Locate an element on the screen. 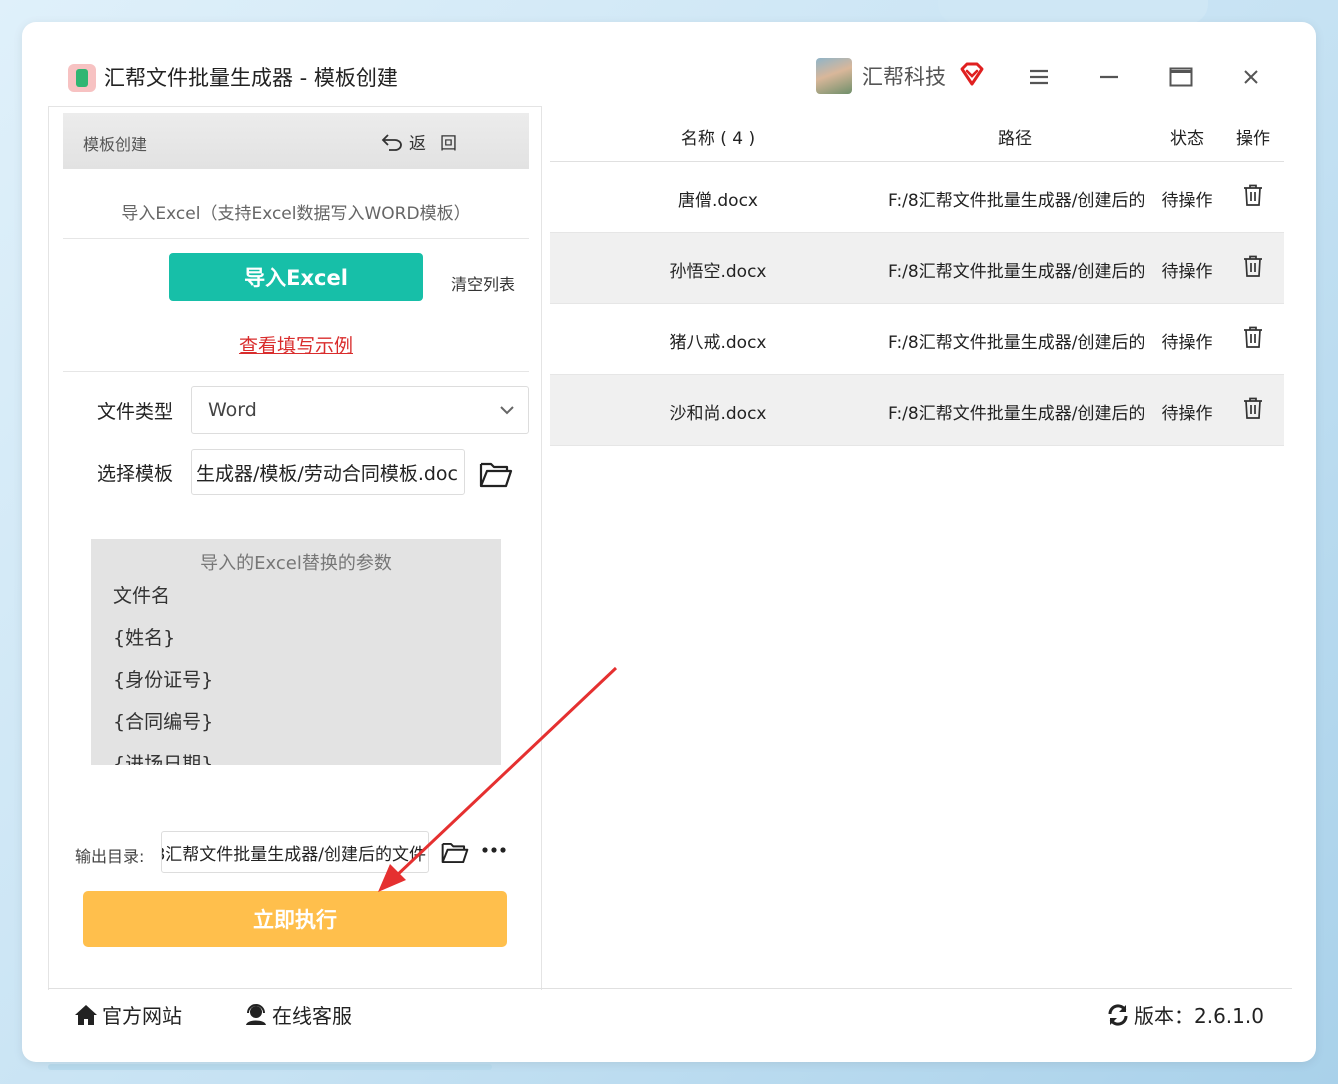 Image resolution: width=1338 pixels, height=1084 pixels. panel-title: 模板创建 is located at coordinates (115, 144).